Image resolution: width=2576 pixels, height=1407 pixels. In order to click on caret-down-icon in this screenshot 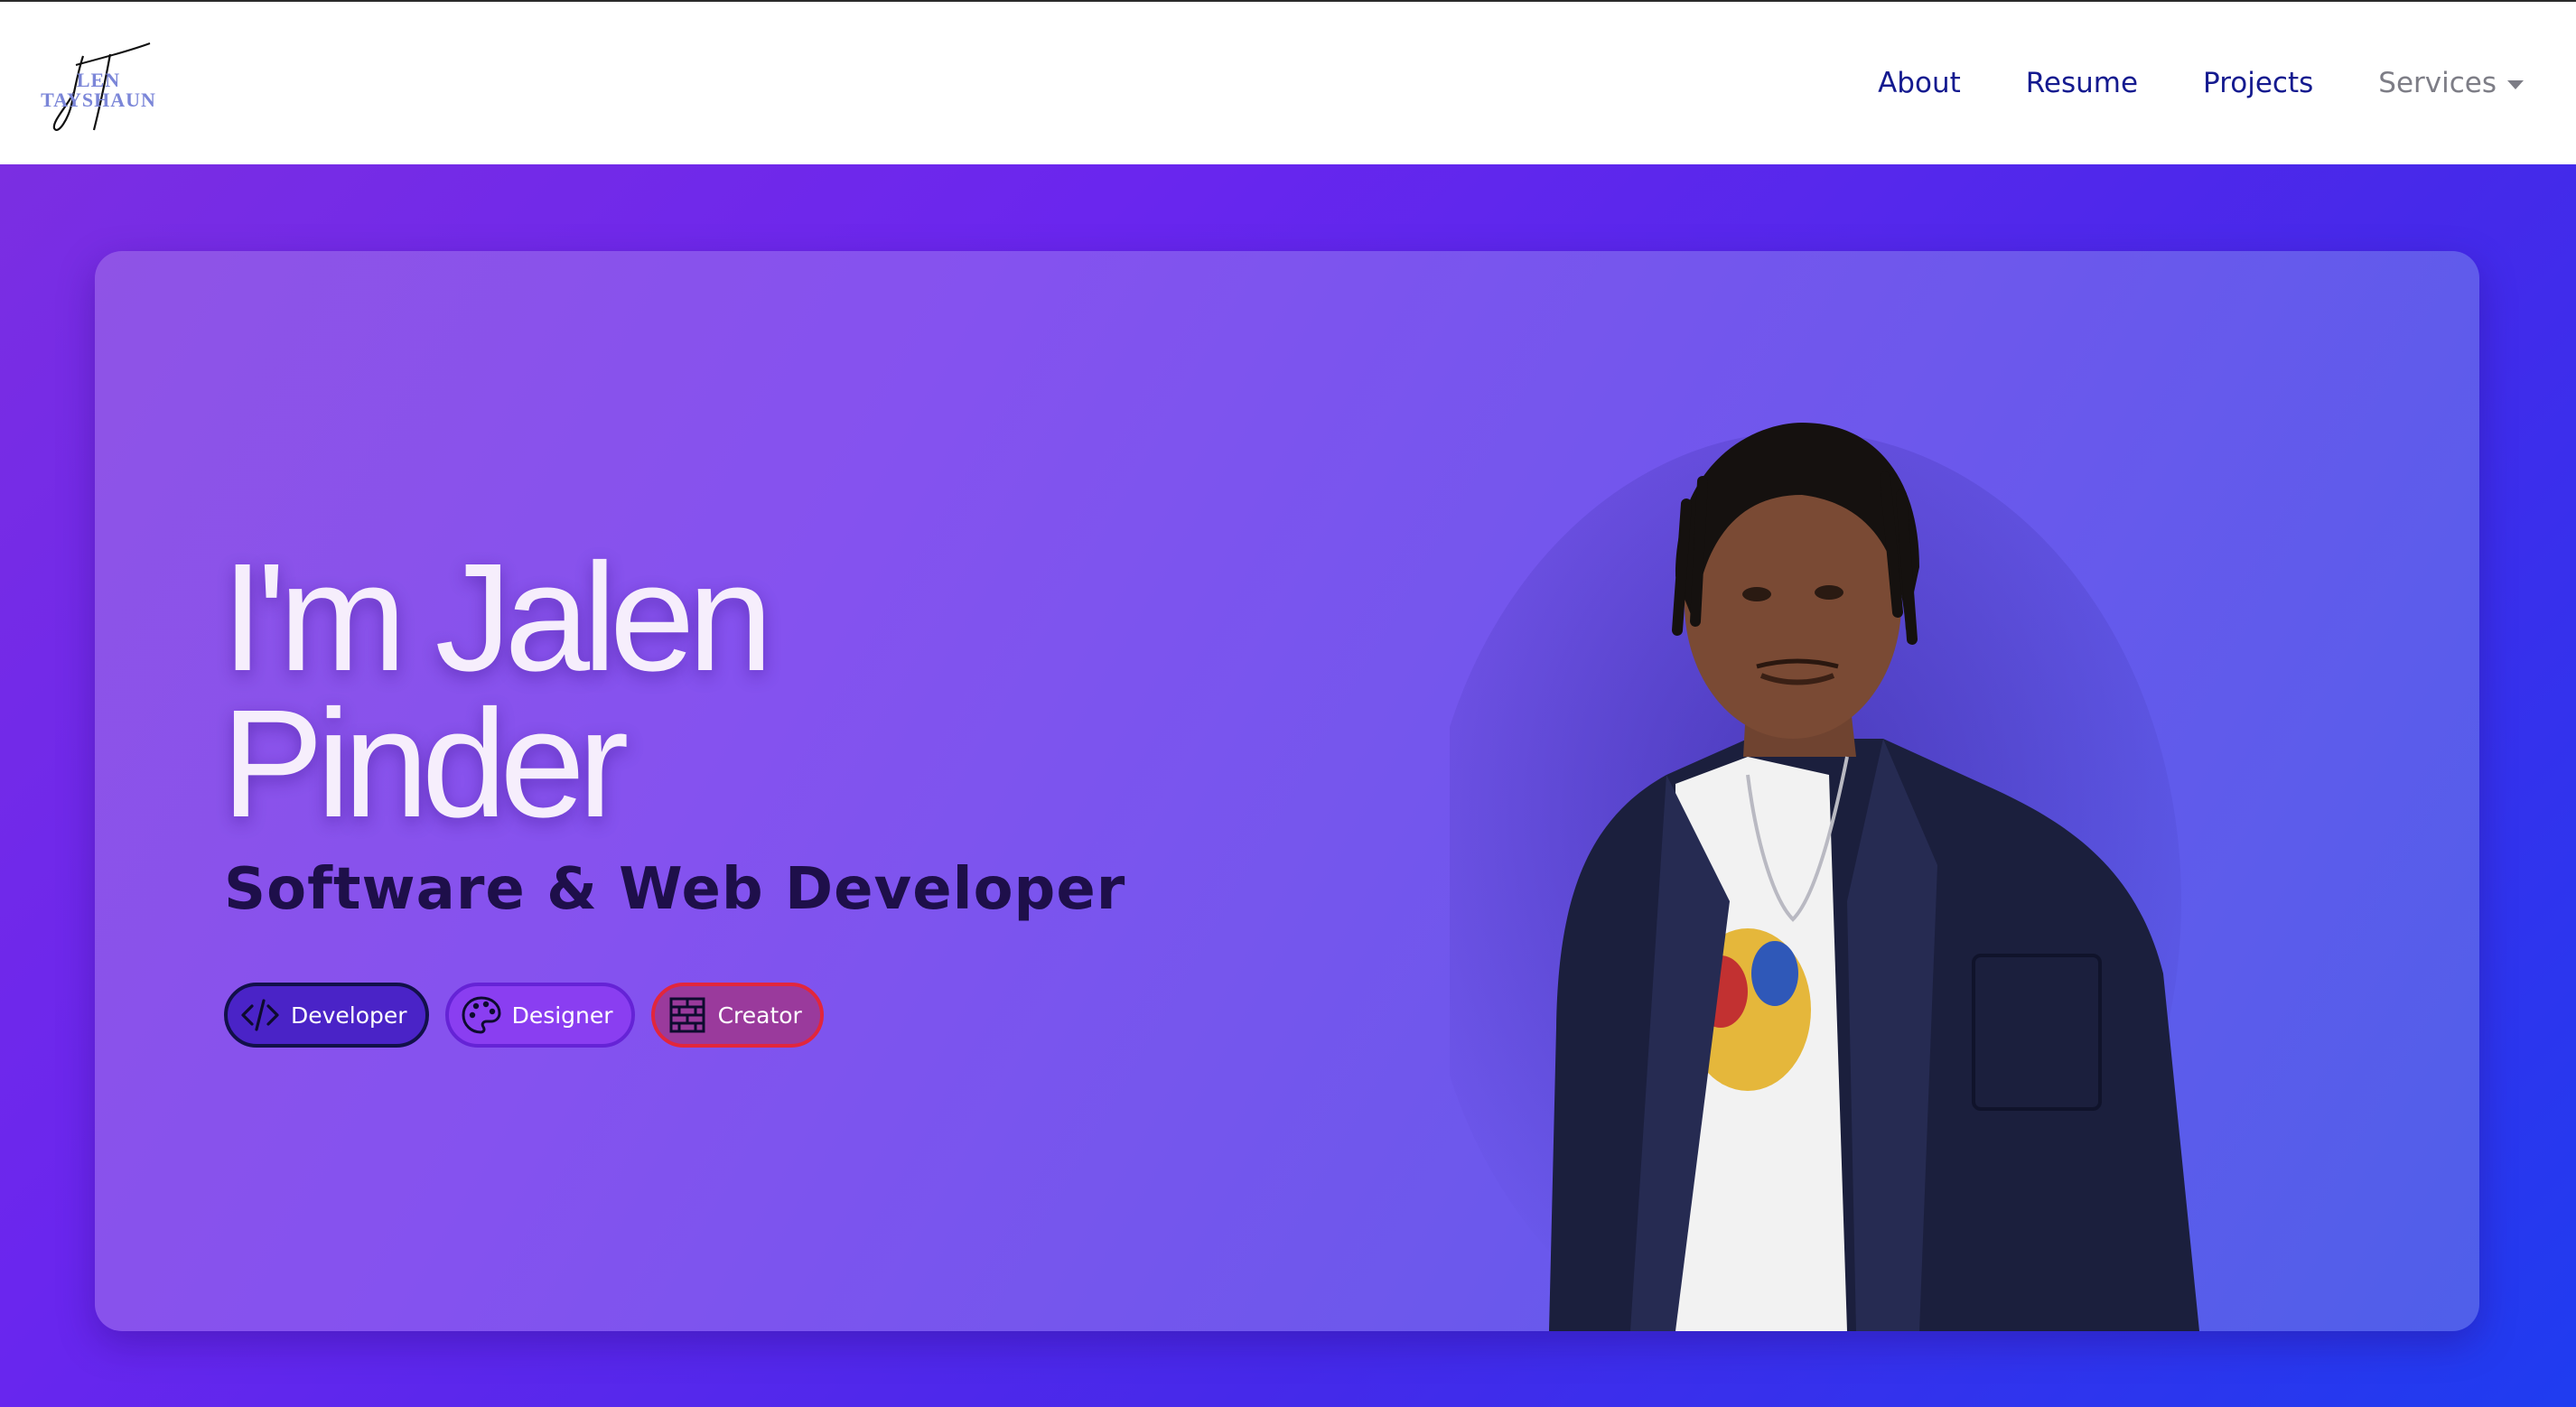, I will do `click(2515, 84)`.